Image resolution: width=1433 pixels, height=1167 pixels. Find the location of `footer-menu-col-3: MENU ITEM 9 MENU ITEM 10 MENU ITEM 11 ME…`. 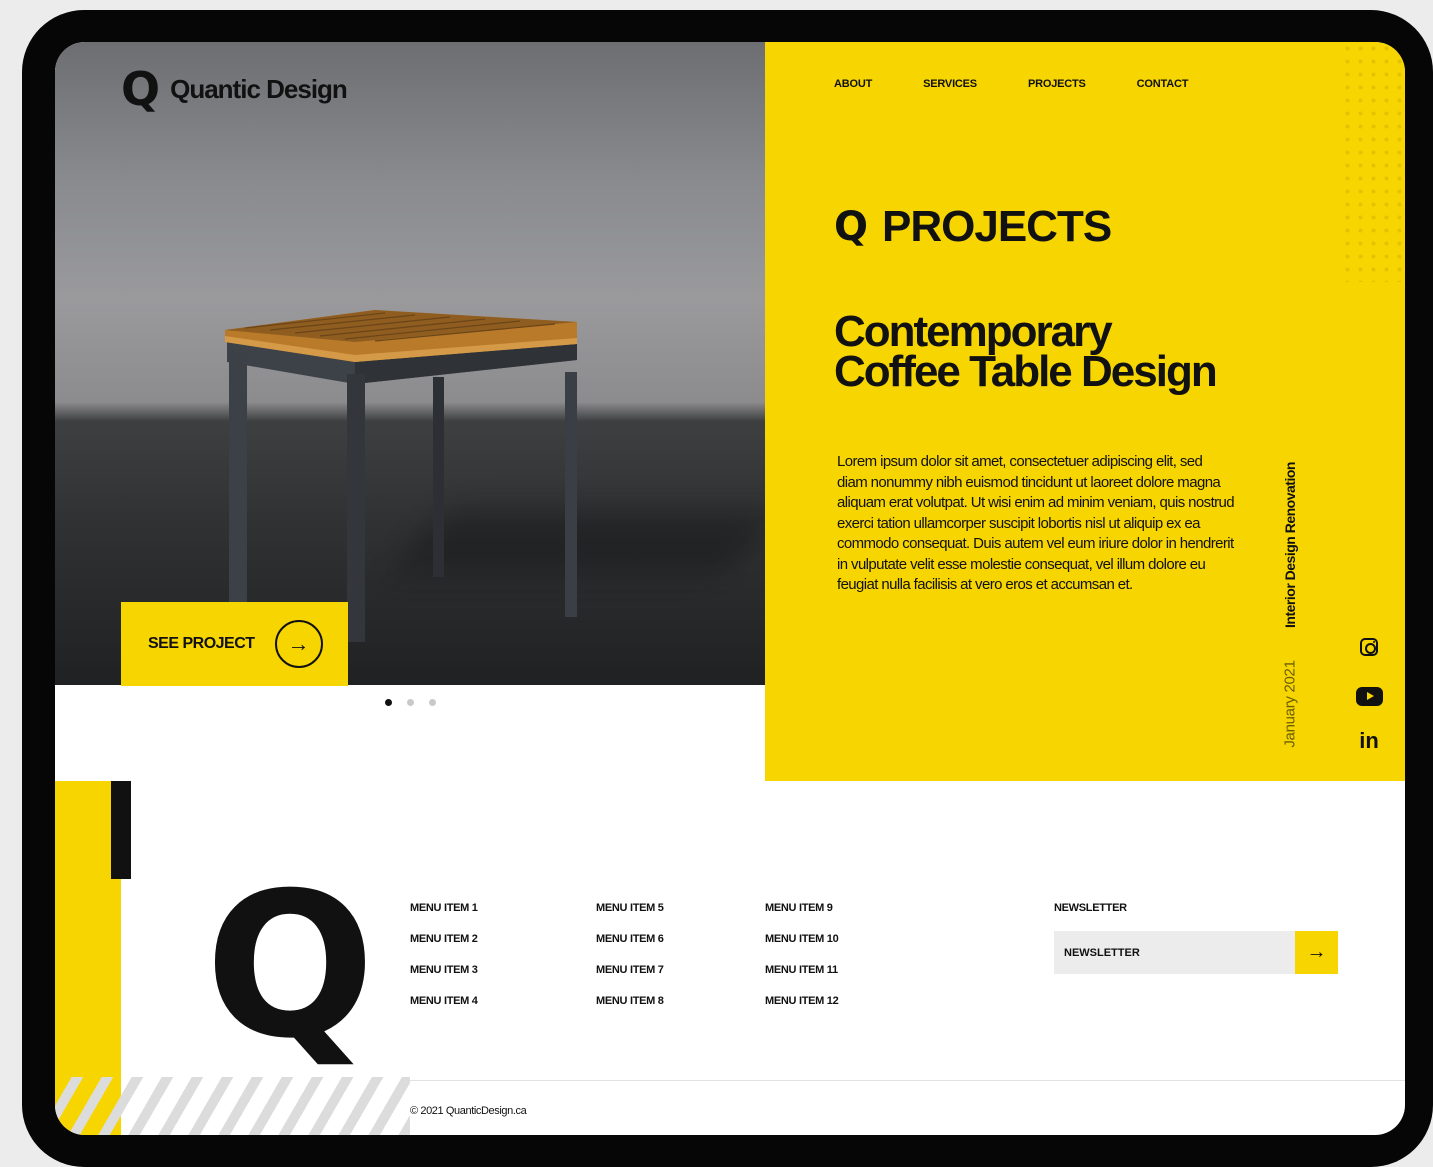

footer-menu-col-3: MENU ITEM 9 MENU ITEM 10 MENU ITEM 11 ME… is located at coordinates (802, 964).